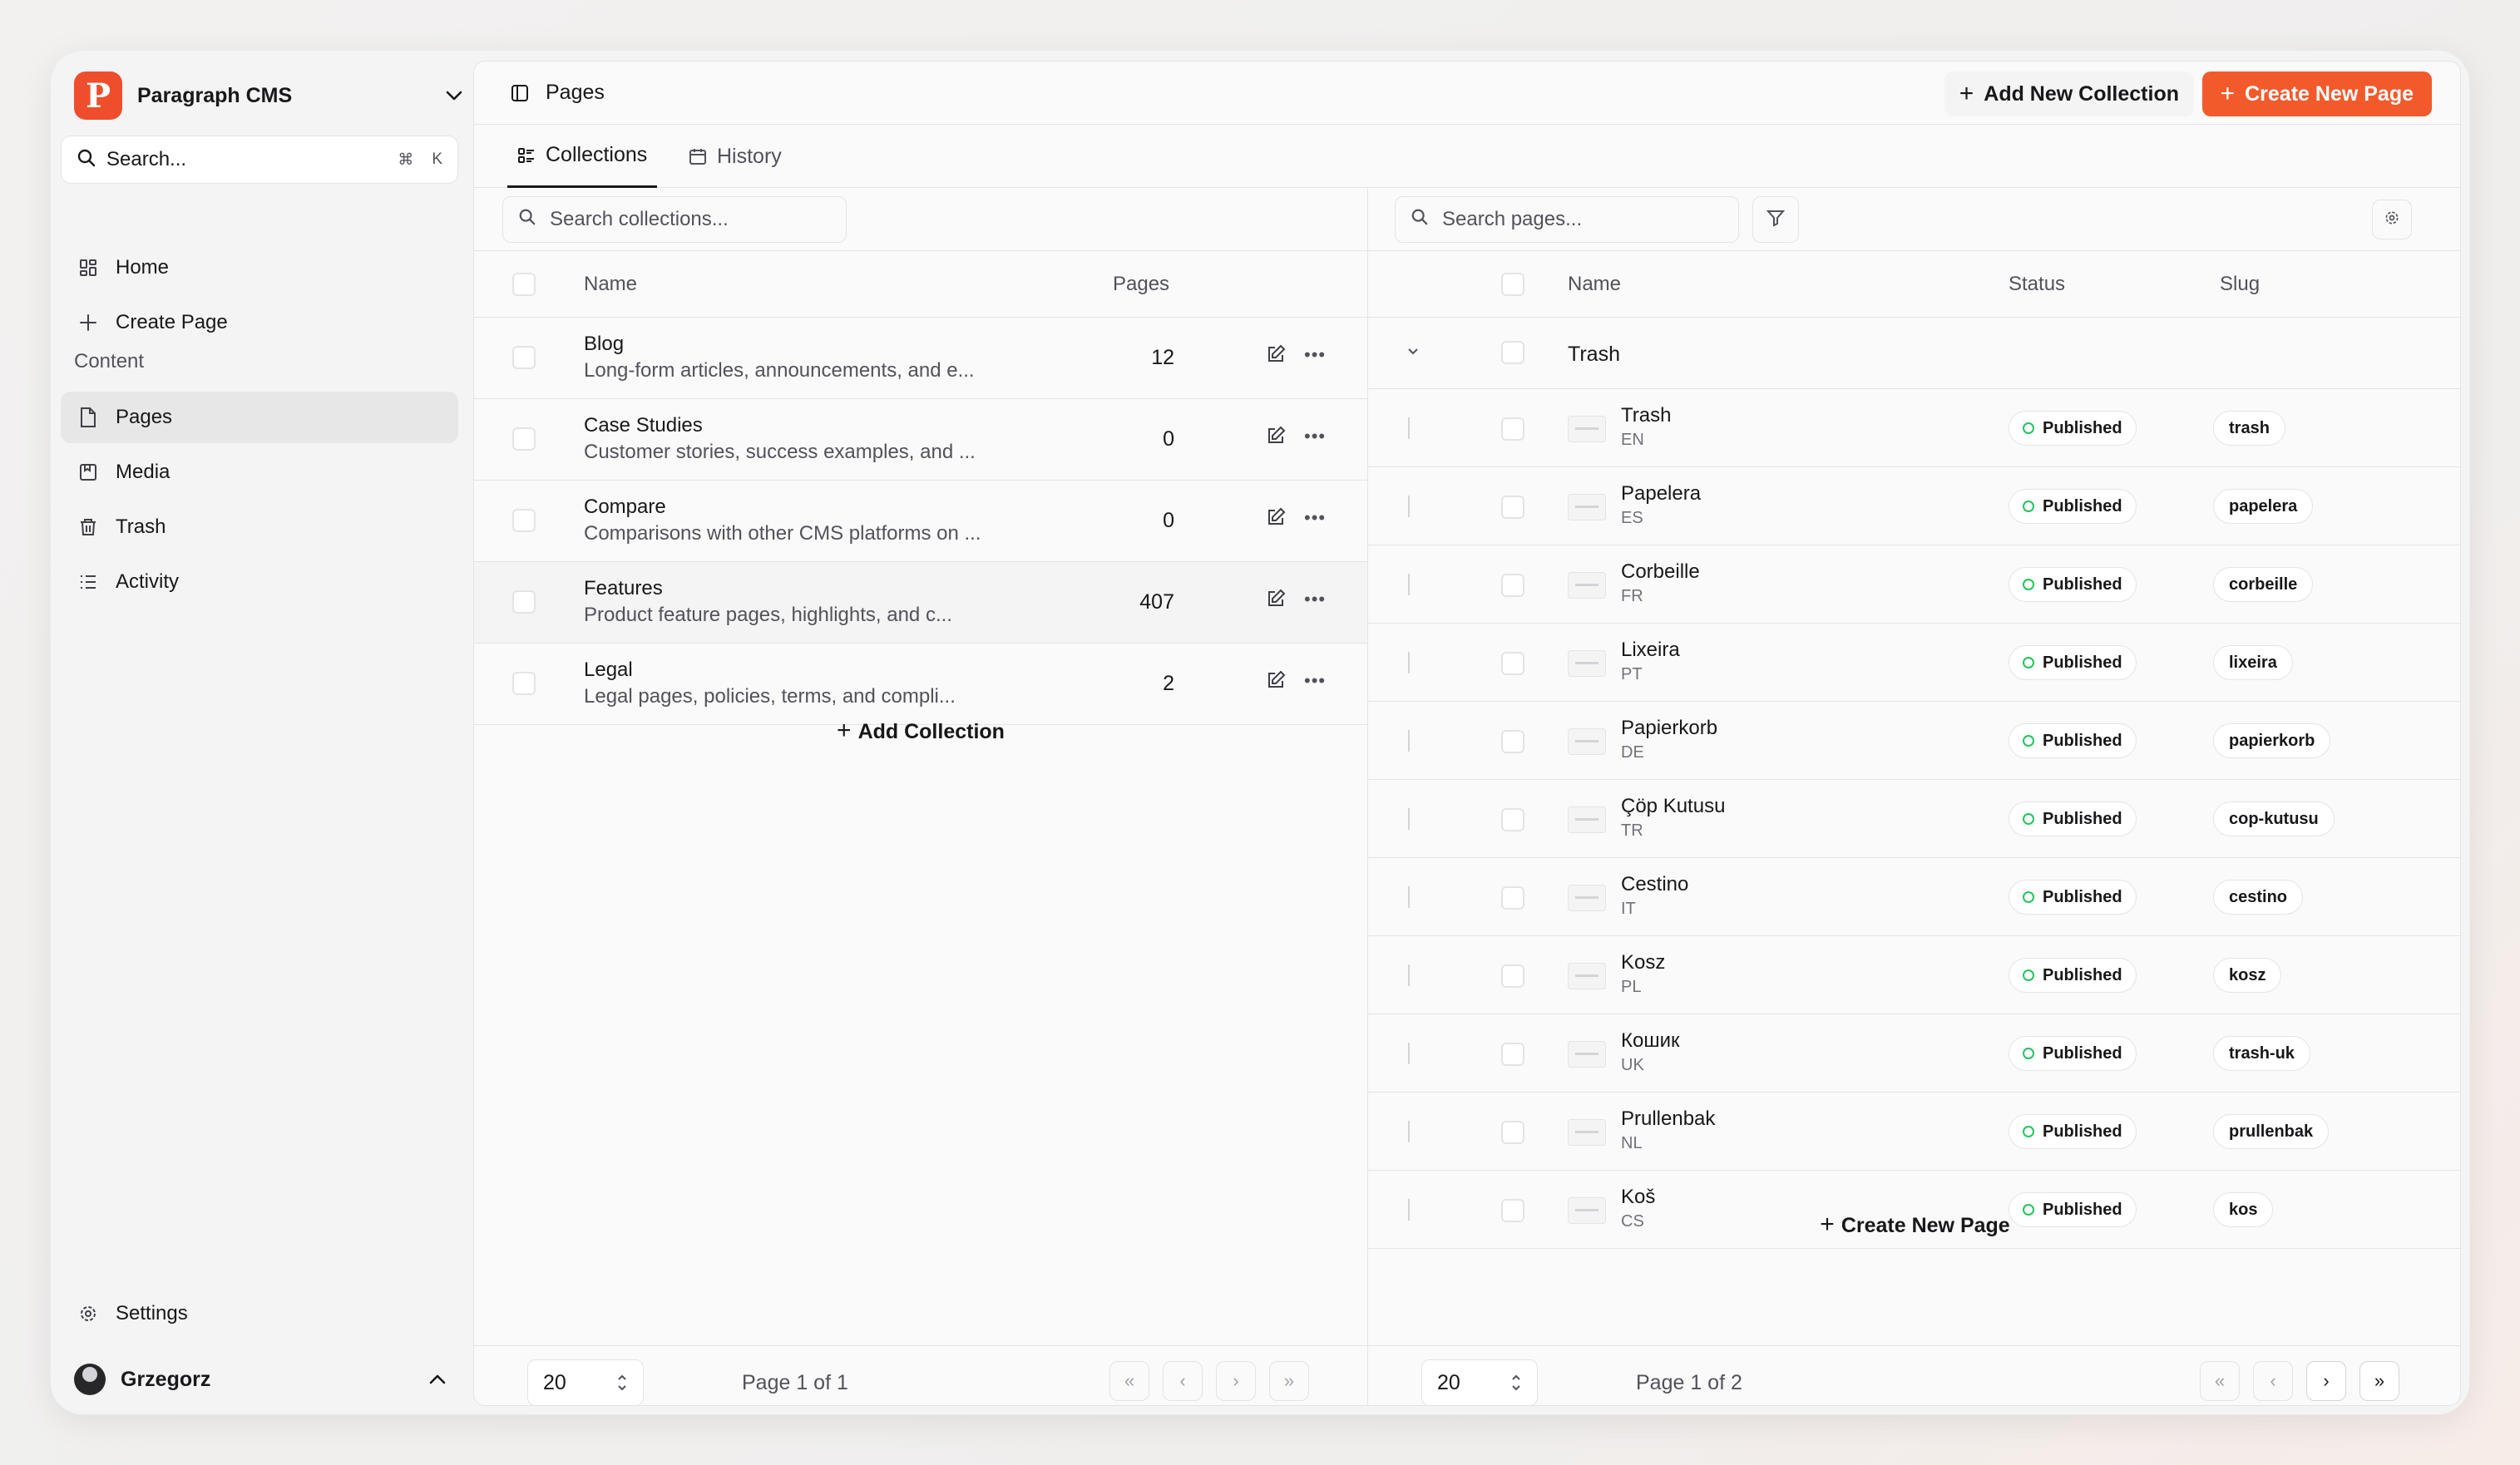  What do you see at coordinates (1914, 584) in the screenshot?
I see `table-row: Corbeille FR Published corbeille` at bounding box center [1914, 584].